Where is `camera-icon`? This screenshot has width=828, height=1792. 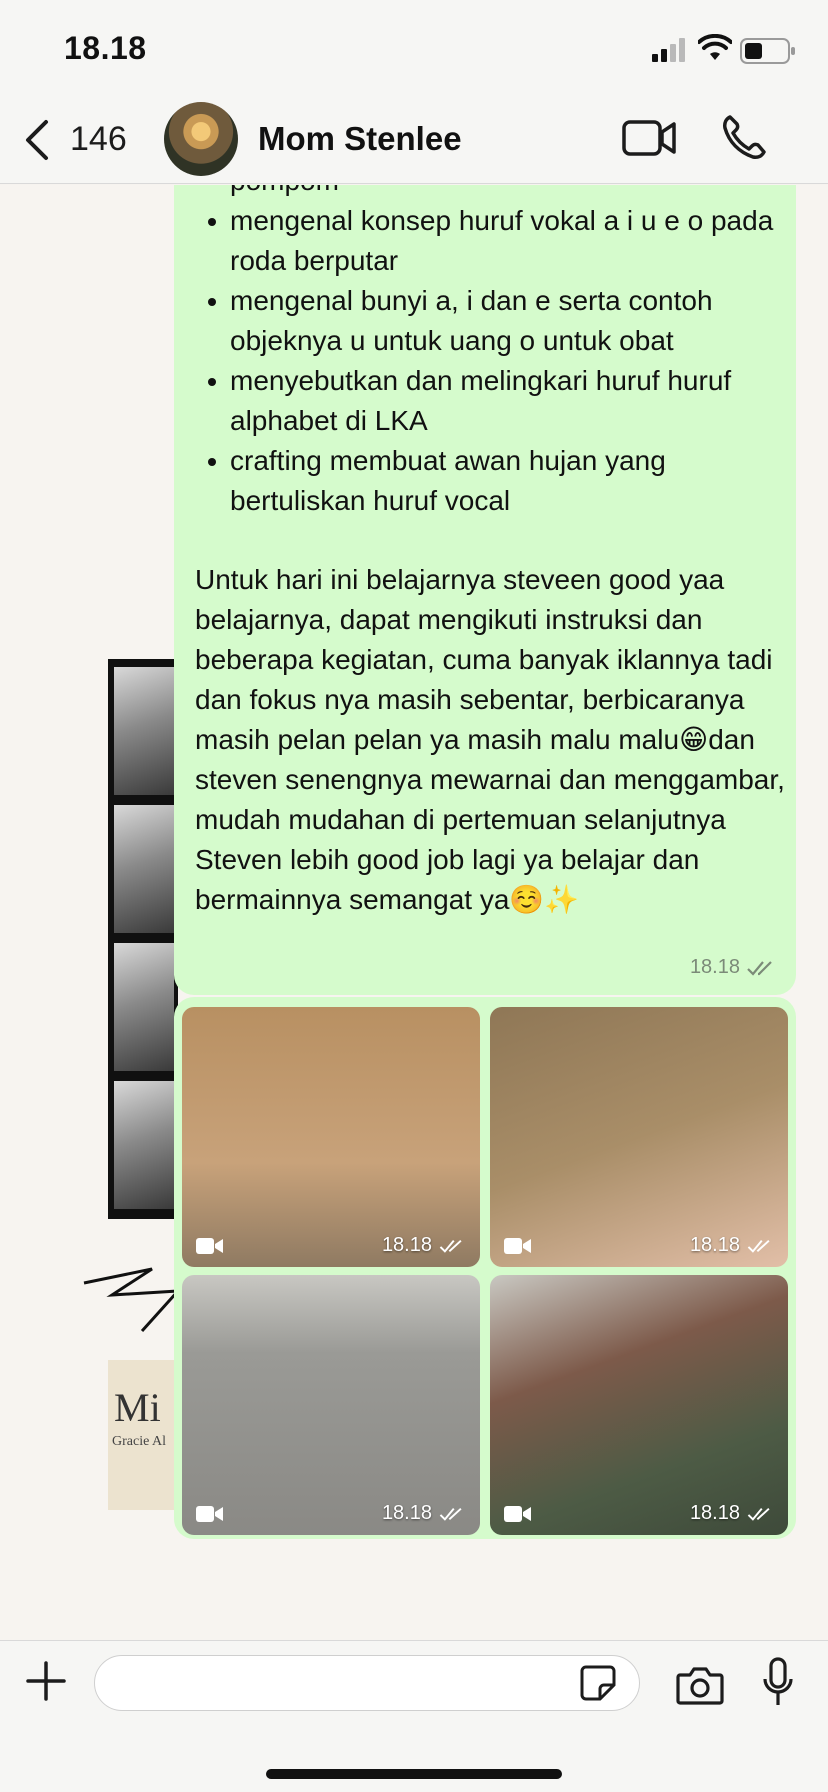 camera-icon is located at coordinates (700, 1685).